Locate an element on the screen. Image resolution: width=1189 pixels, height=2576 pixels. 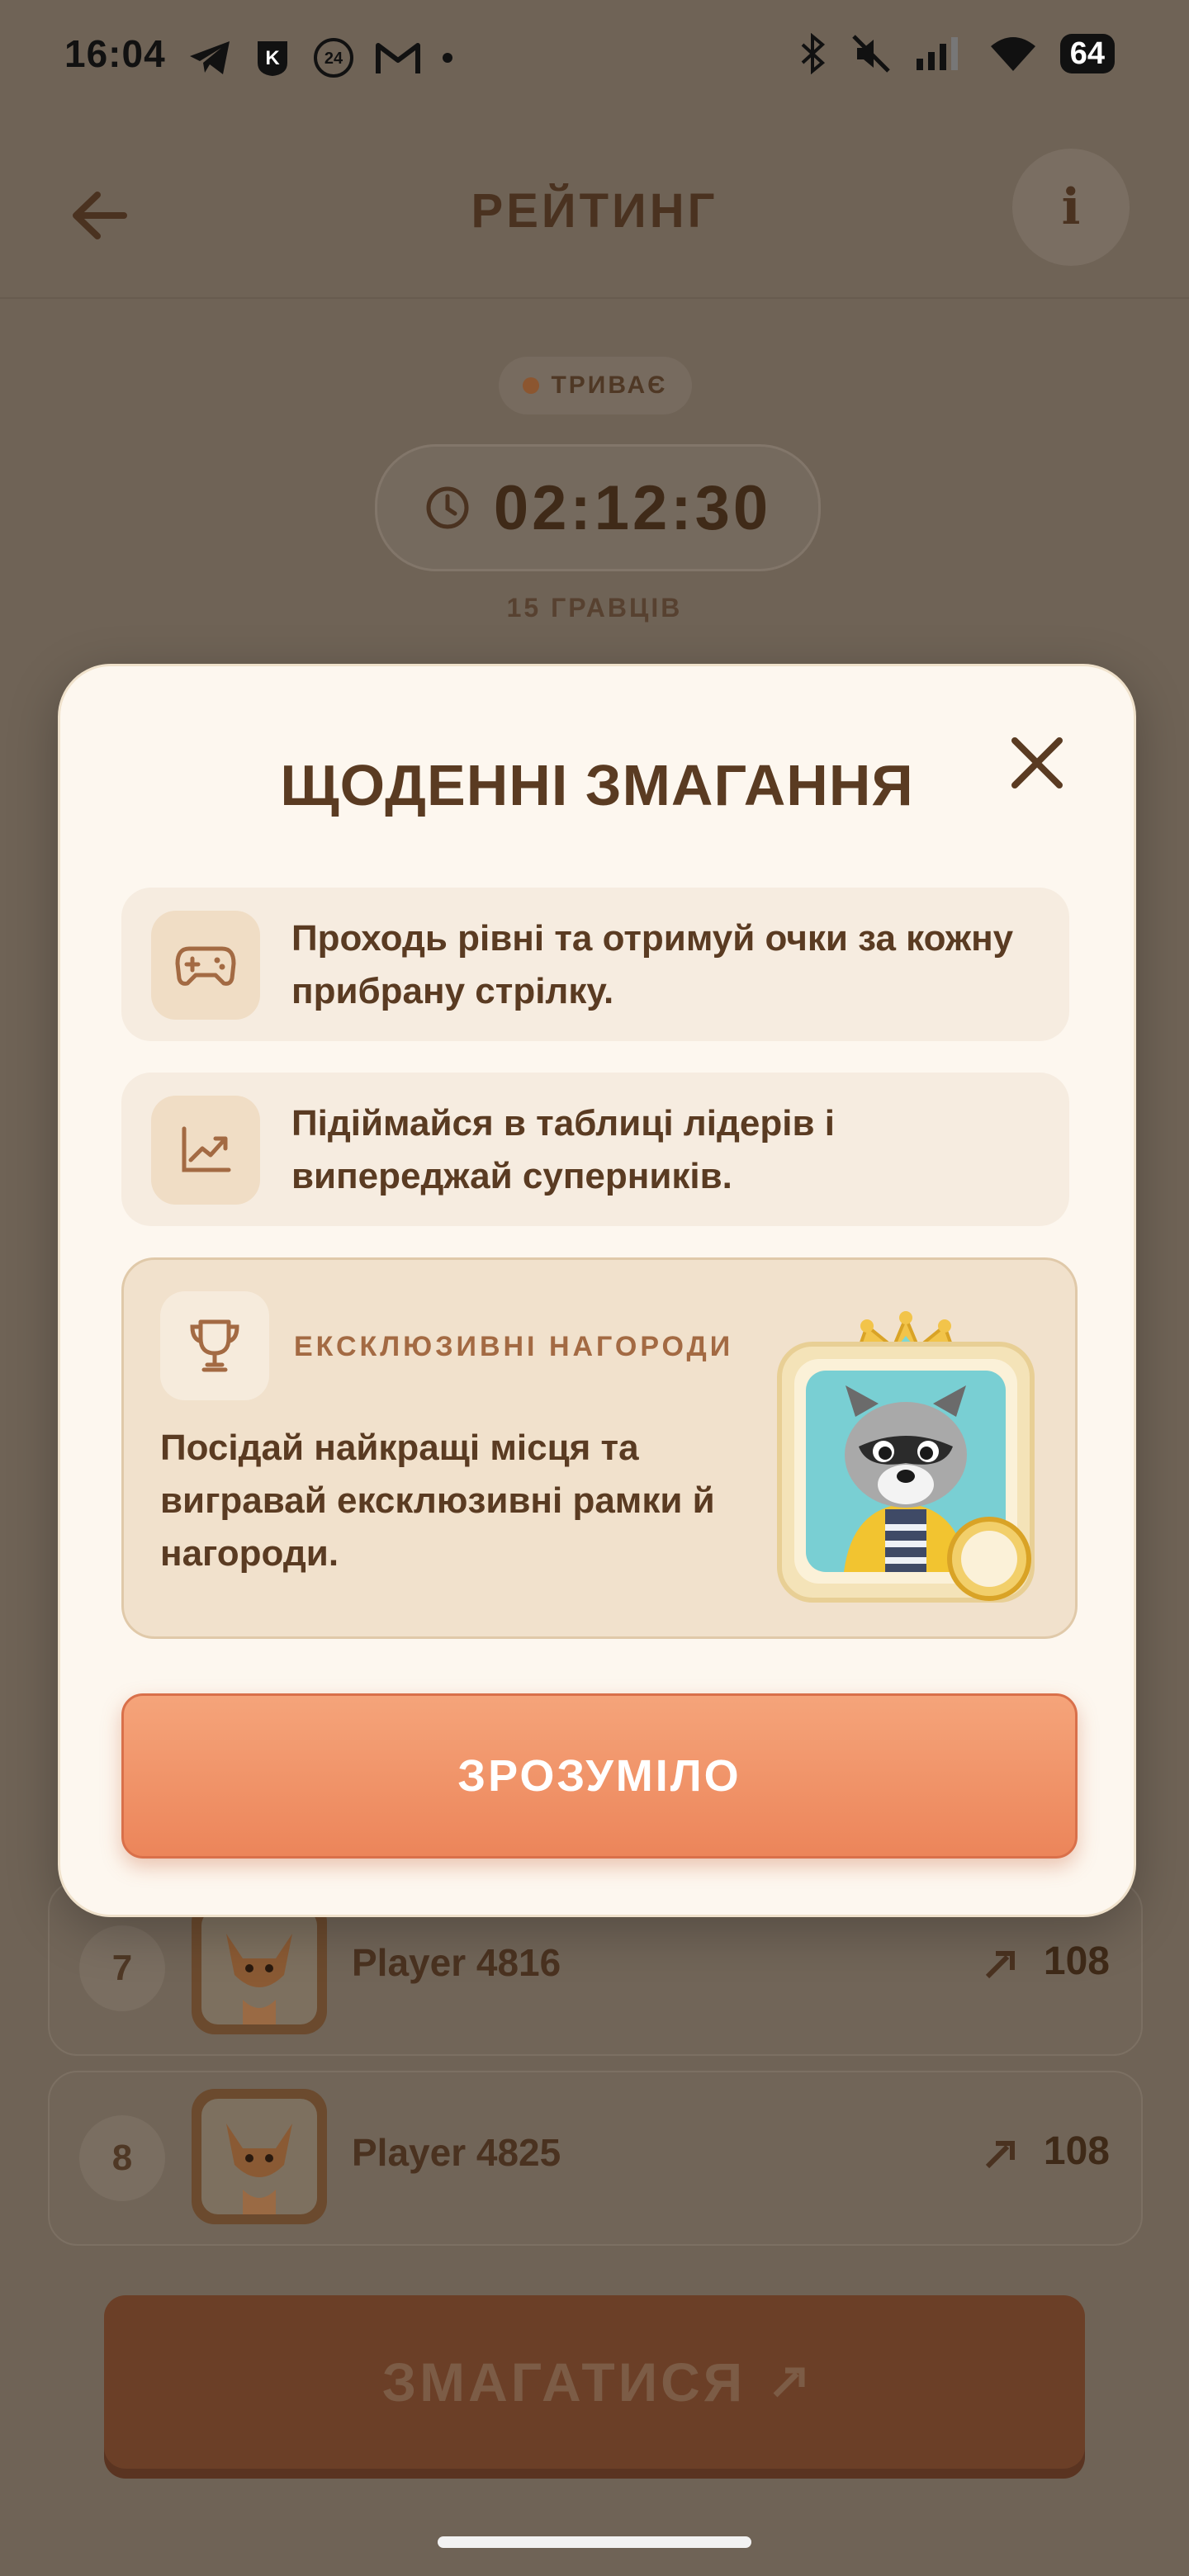
status-dot-icon is located at coordinates (531, 385).